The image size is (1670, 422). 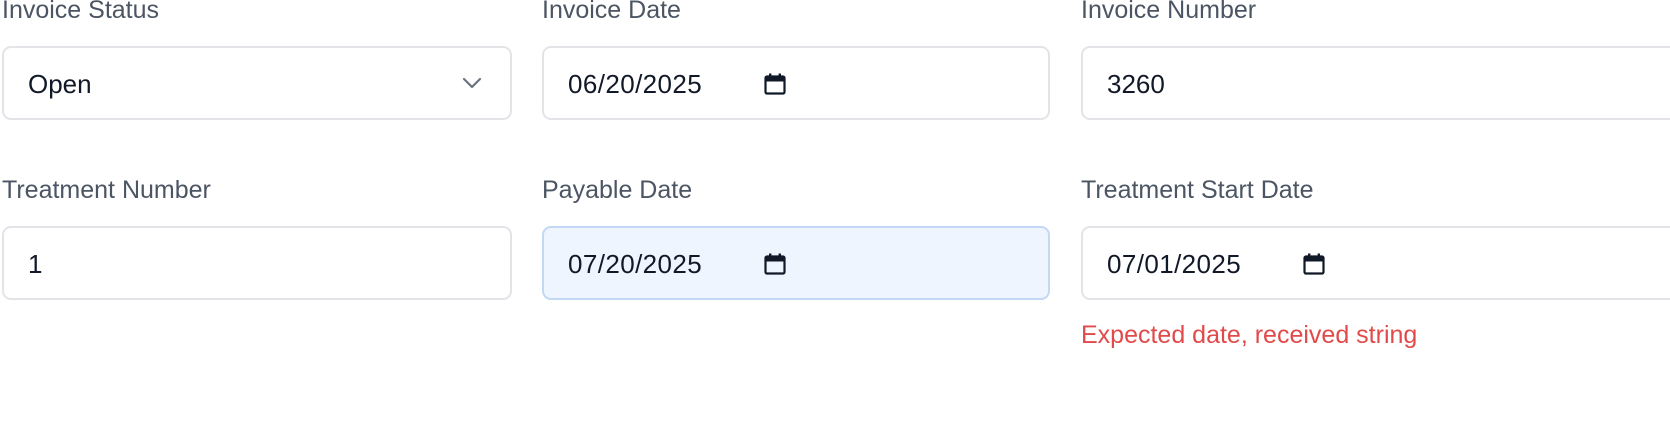 I want to click on invoice-date-value: 06/20/2025, so click(x=635, y=84).